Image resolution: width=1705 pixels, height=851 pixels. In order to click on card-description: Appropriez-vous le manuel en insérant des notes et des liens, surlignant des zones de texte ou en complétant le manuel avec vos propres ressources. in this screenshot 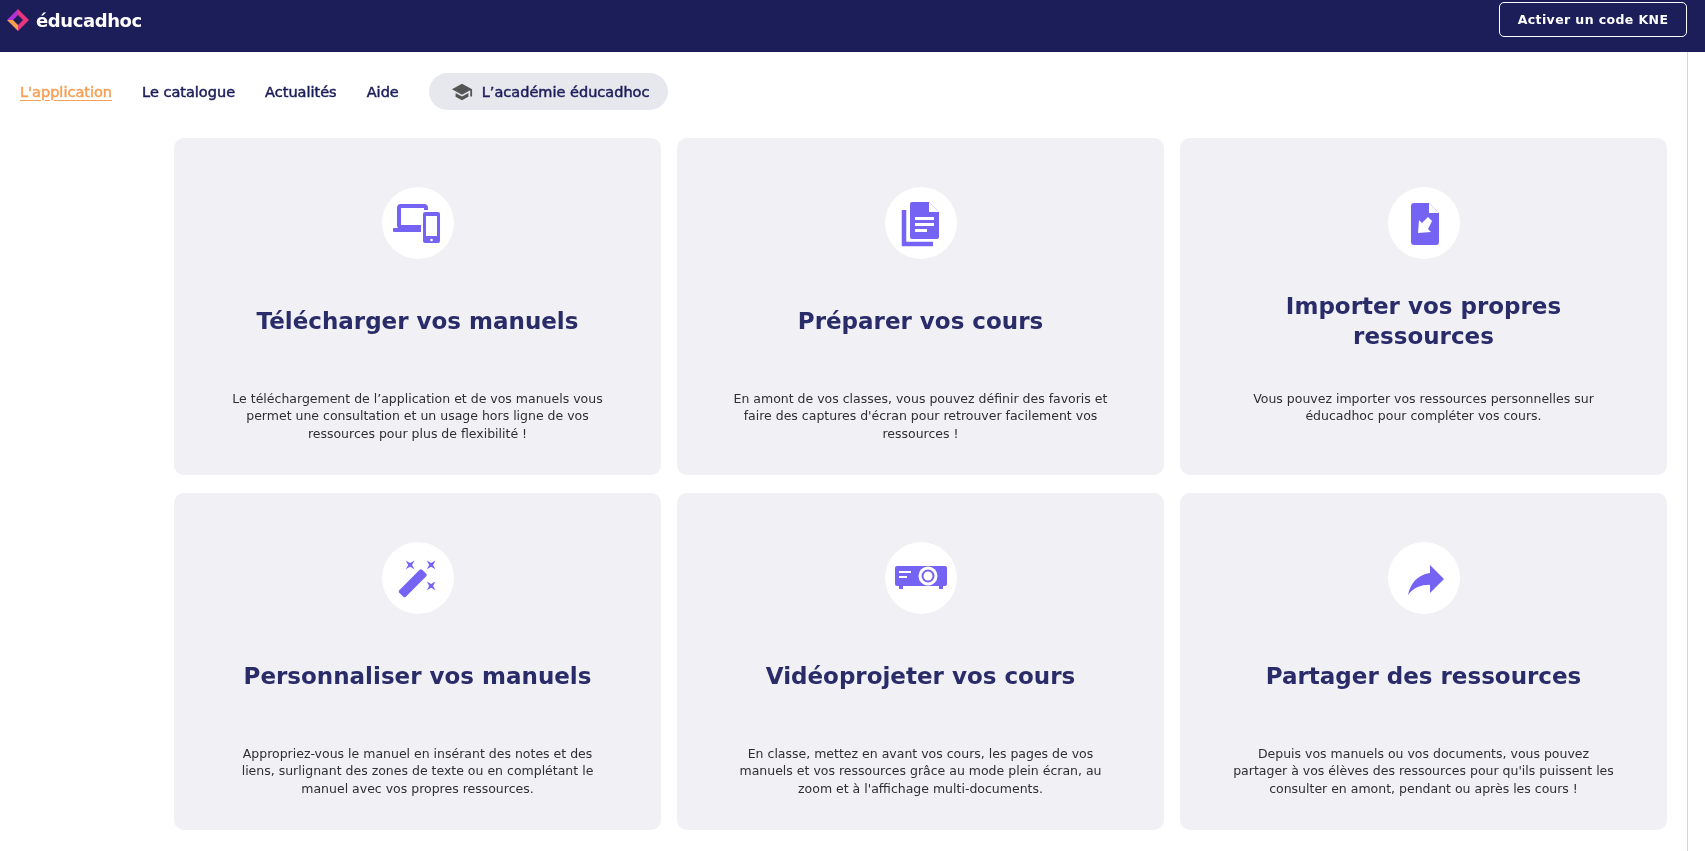, I will do `click(417, 771)`.